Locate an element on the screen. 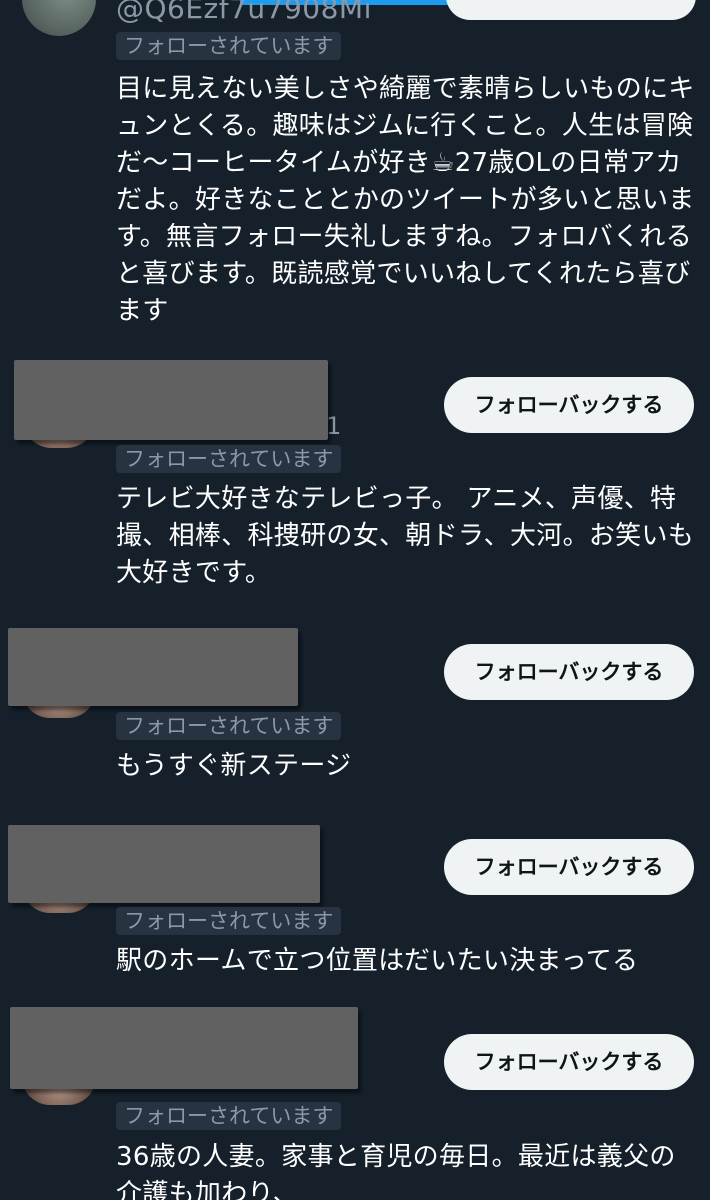 This screenshot has height=1200, width=710. avatar is located at coordinates (59, 18).